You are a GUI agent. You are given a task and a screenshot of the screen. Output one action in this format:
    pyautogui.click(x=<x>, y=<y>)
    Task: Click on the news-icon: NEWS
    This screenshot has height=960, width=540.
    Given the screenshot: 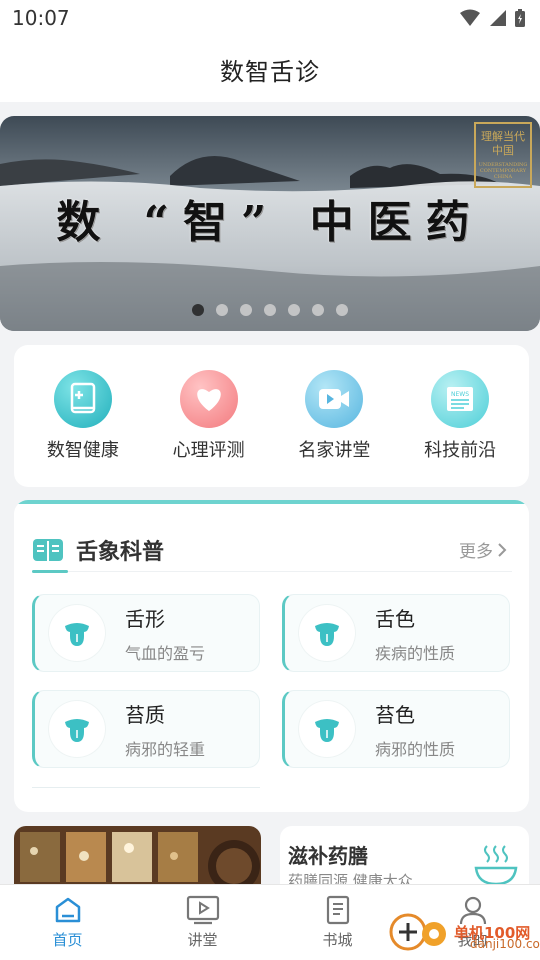 What is the action you would take?
    pyautogui.click(x=460, y=399)
    